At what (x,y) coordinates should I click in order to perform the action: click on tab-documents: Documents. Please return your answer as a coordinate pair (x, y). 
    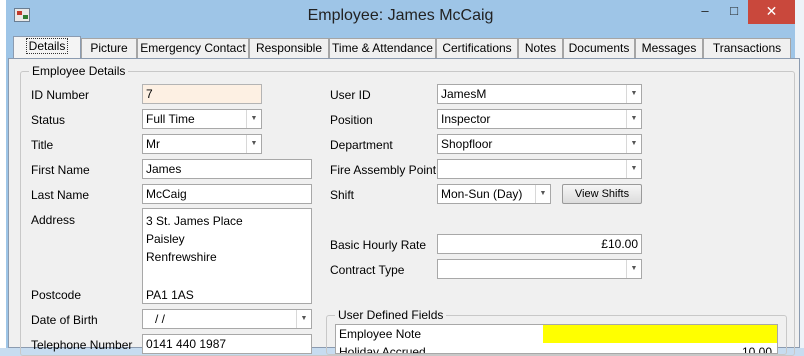
    Looking at the image, I should click on (599, 48).